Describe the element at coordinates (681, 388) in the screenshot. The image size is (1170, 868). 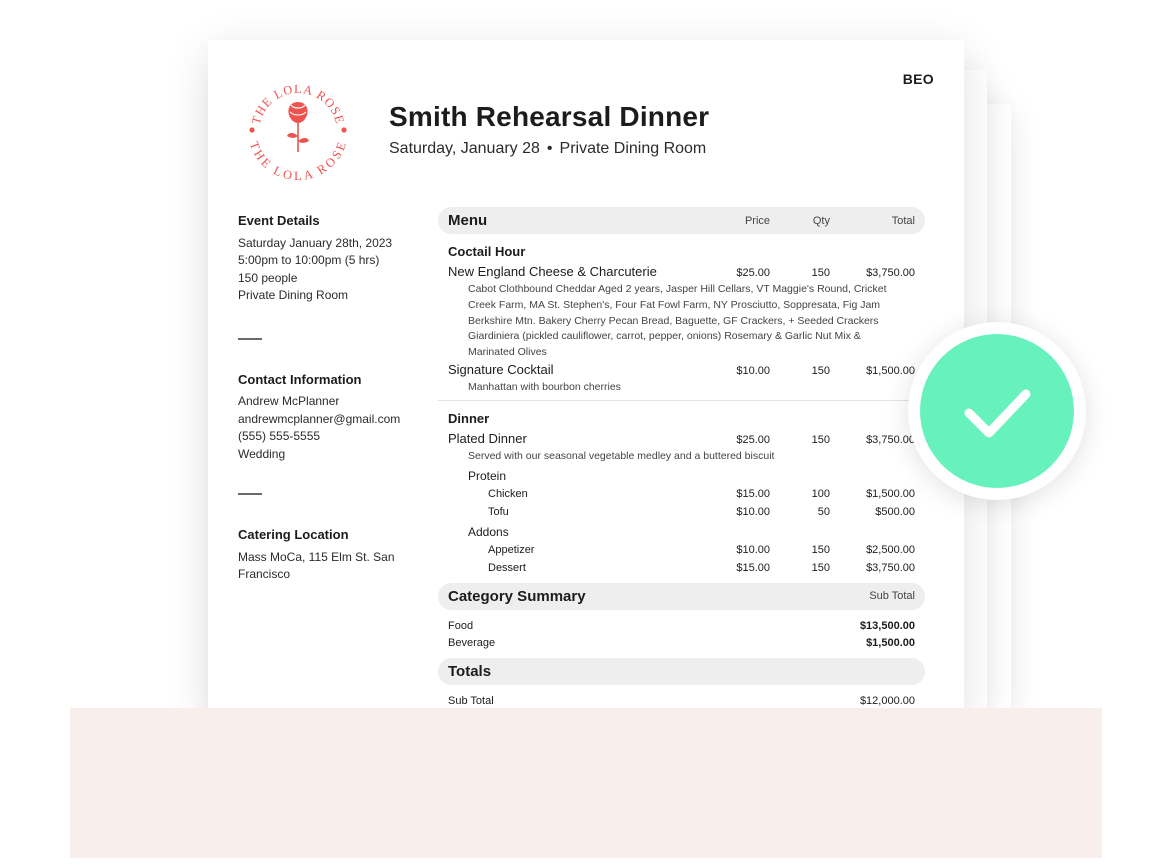
I see `item-description: Manhattan with bourbon cherries` at that location.